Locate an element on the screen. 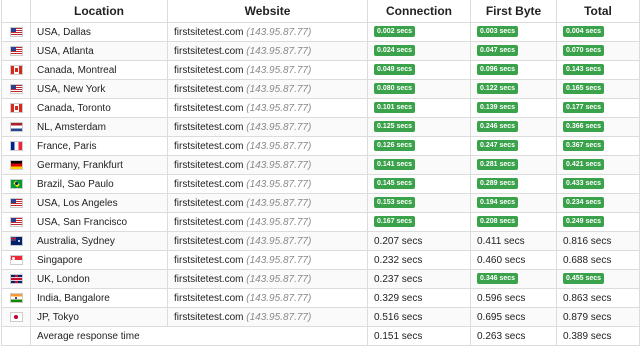 The height and width of the screenshot is (352, 640). first-byte-cell: 0.047 secs is located at coordinates (513, 51).